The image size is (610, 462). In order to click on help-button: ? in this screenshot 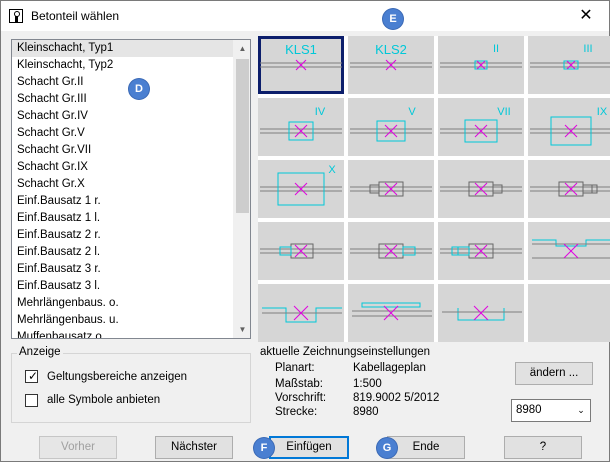, I will do `click(543, 447)`.